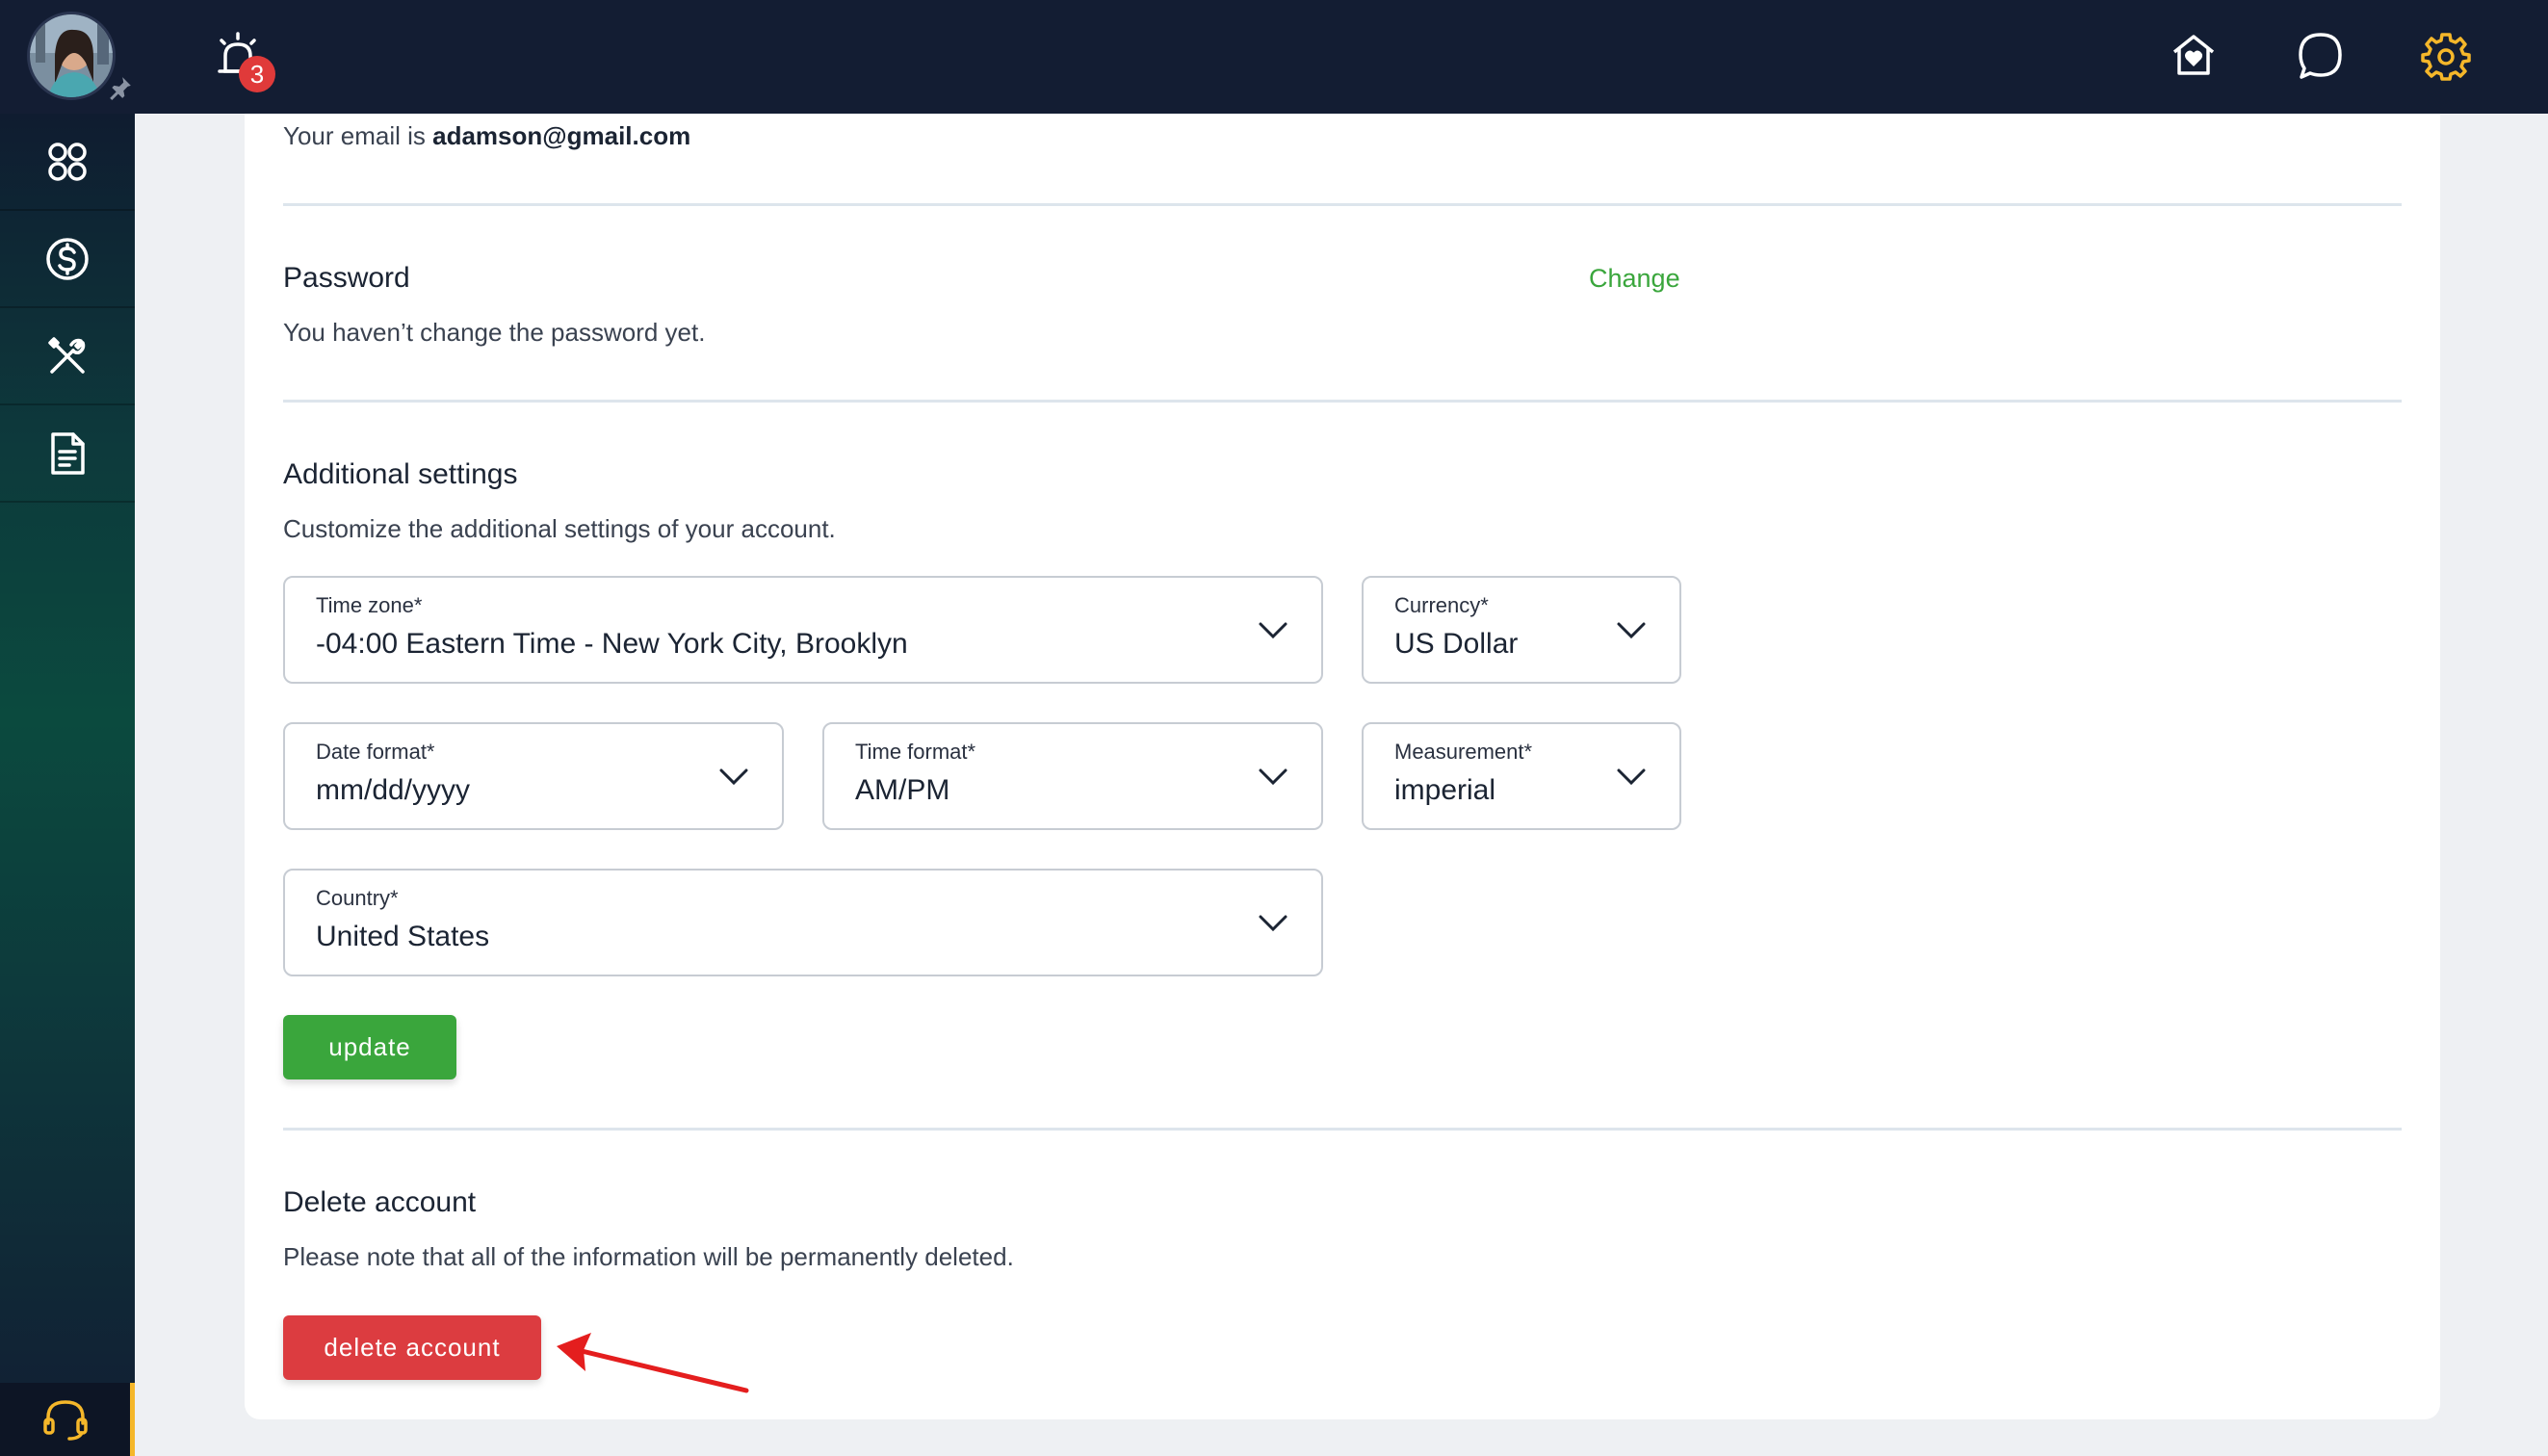 This screenshot has width=2548, height=1456. What do you see at coordinates (358, 135) in the screenshot?
I see `email-prefix: Your email is` at bounding box center [358, 135].